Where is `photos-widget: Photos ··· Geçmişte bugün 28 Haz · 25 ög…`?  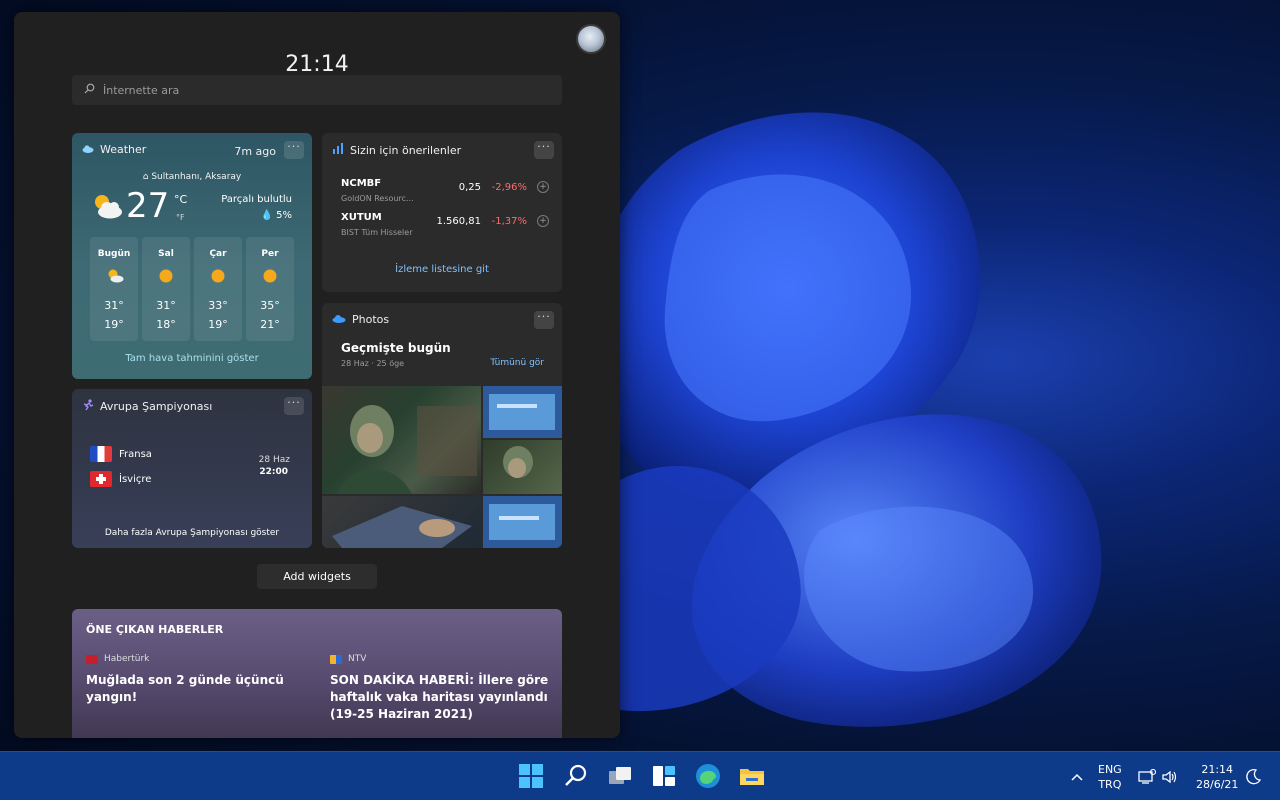
photos-widget: Photos ··· Geçmişte bugün 28 Haz · 25 ög… is located at coordinates (442, 425).